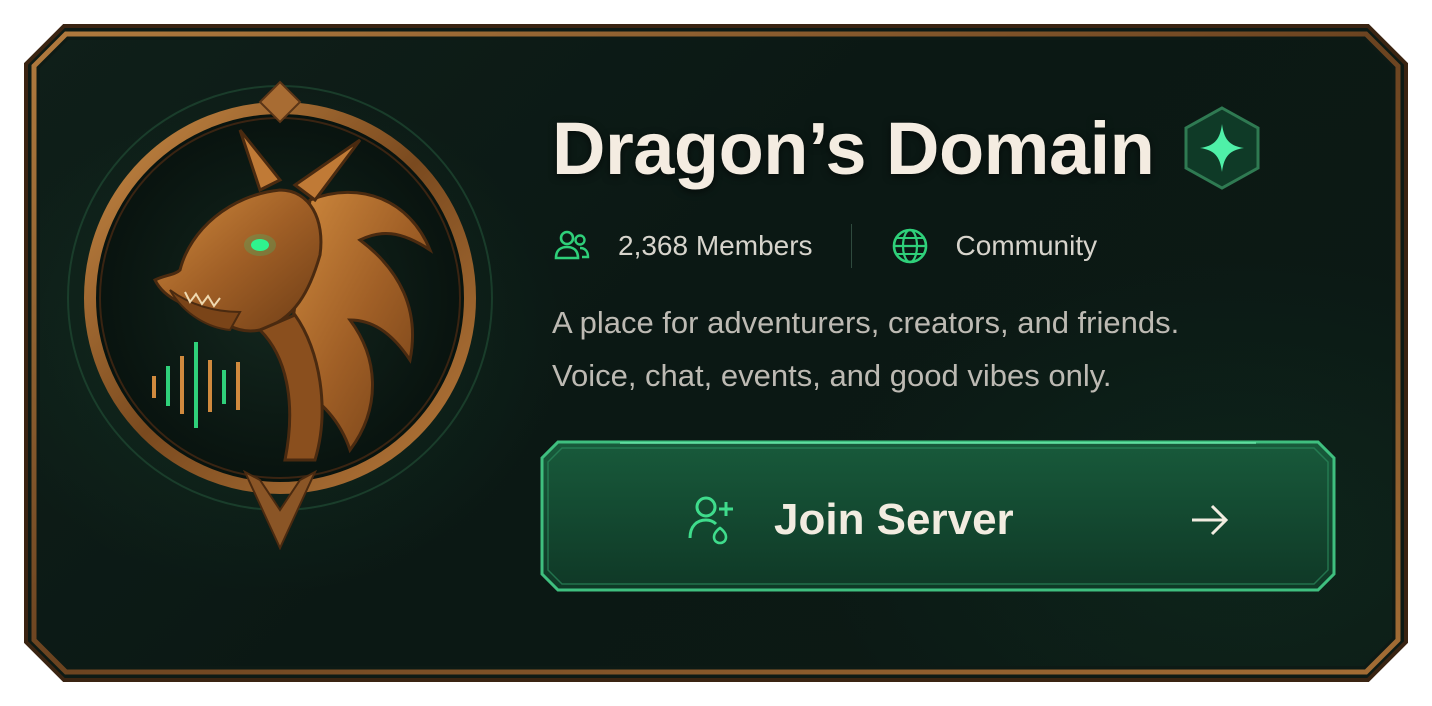 The height and width of the screenshot is (706, 1432). I want to click on join-button-label: Join Server, so click(894, 519).